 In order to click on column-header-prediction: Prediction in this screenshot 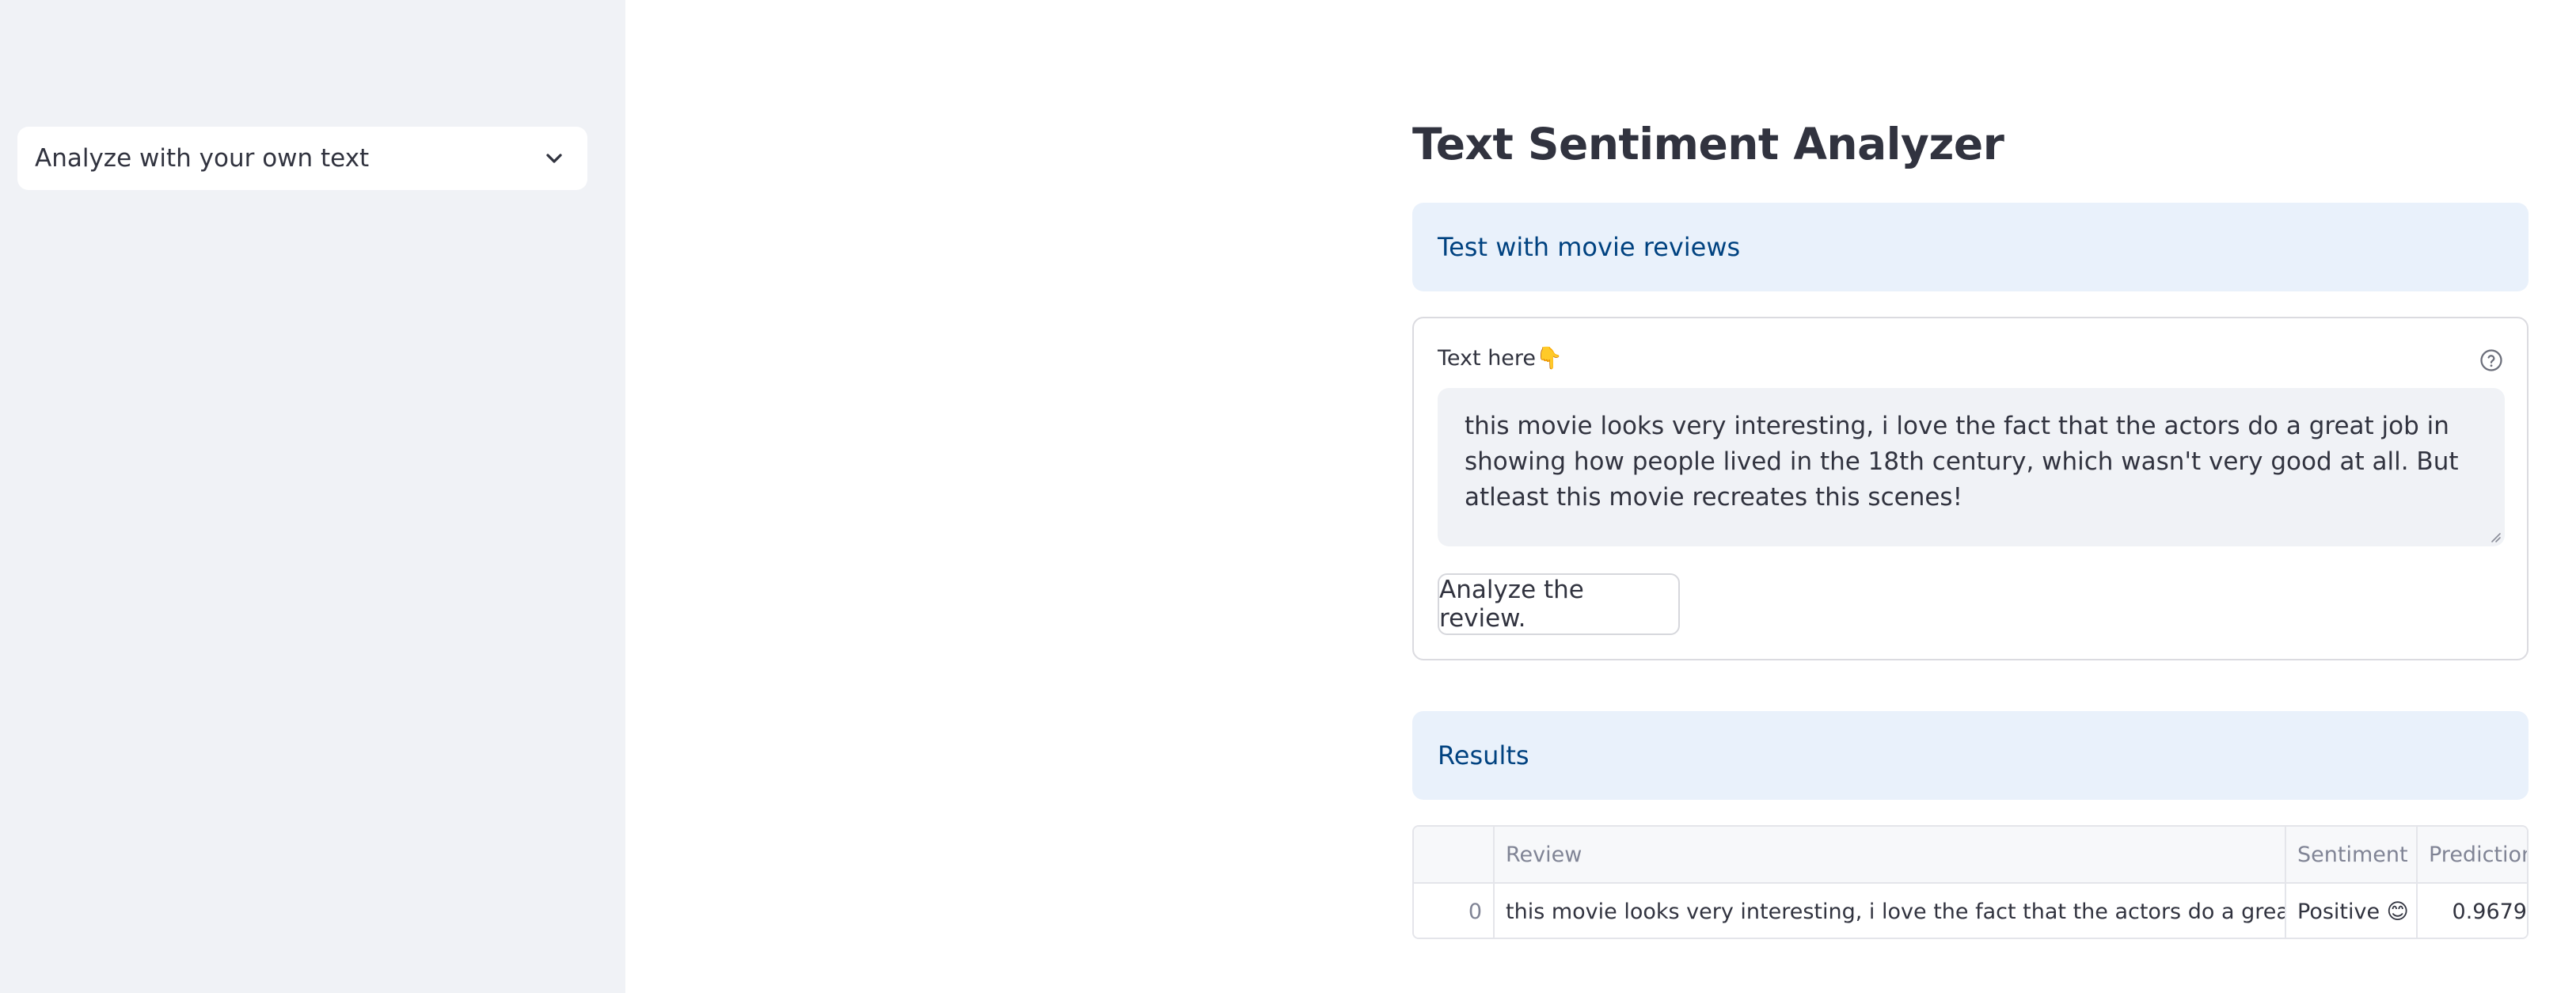, I will do `click(2472, 854)`.